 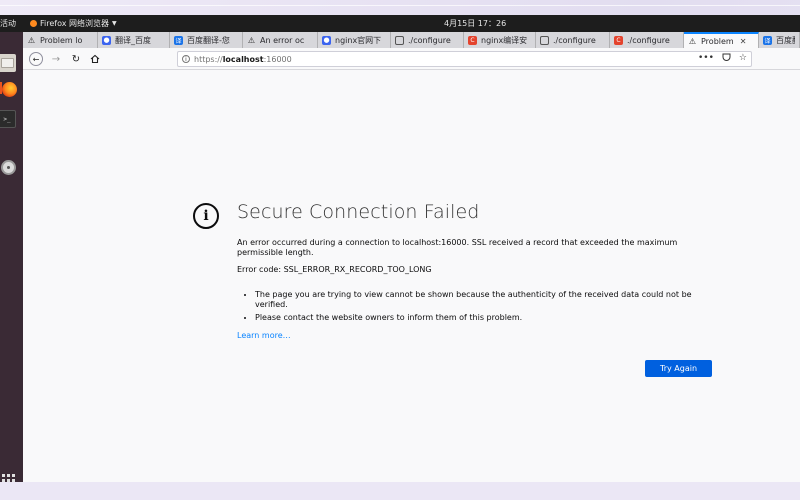 I want to click on reload-icon: ↻, so click(x=76, y=59).